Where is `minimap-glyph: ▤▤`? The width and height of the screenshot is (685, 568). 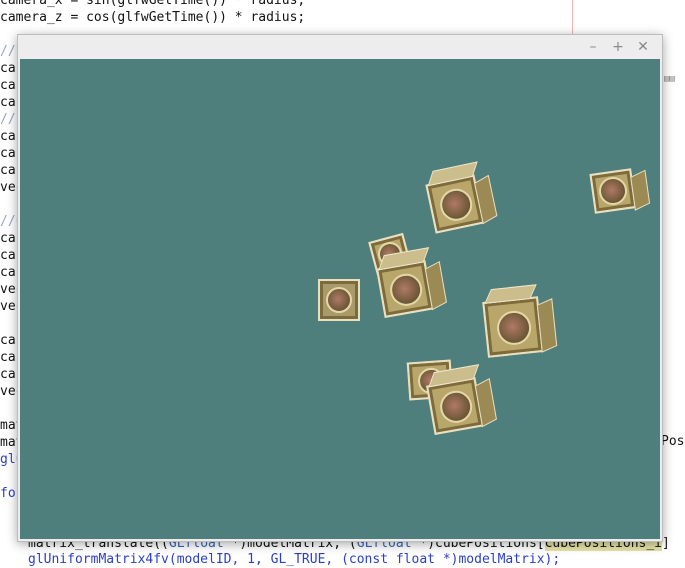 minimap-glyph: ▤▤ is located at coordinates (669, 79).